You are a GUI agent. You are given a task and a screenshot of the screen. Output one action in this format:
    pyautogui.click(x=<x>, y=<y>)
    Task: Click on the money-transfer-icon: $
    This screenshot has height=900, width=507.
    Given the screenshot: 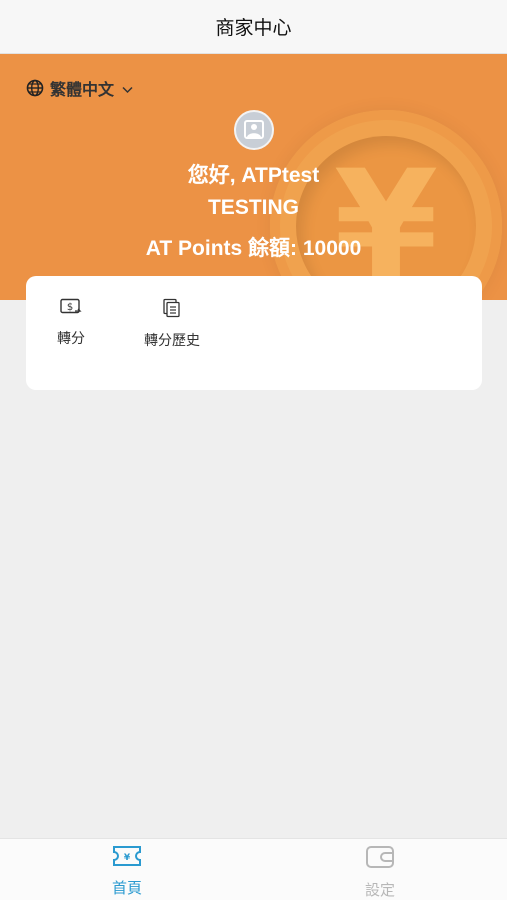 What is the action you would take?
    pyautogui.click(x=71, y=309)
    